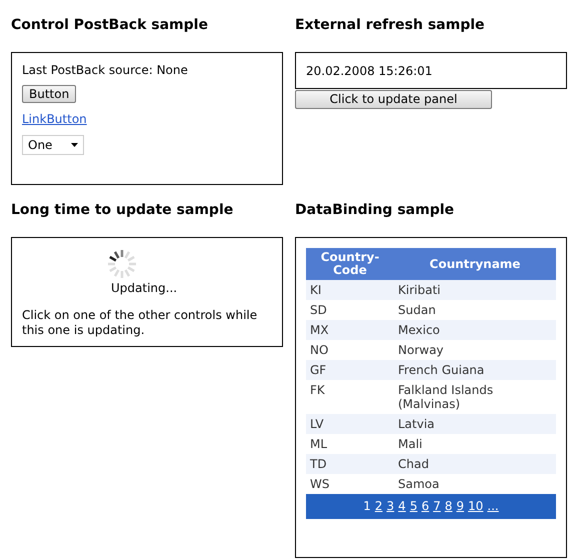 The width and height of the screenshot is (573, 559). I want to click on table-cell: French Guiana, so click(475, 370).